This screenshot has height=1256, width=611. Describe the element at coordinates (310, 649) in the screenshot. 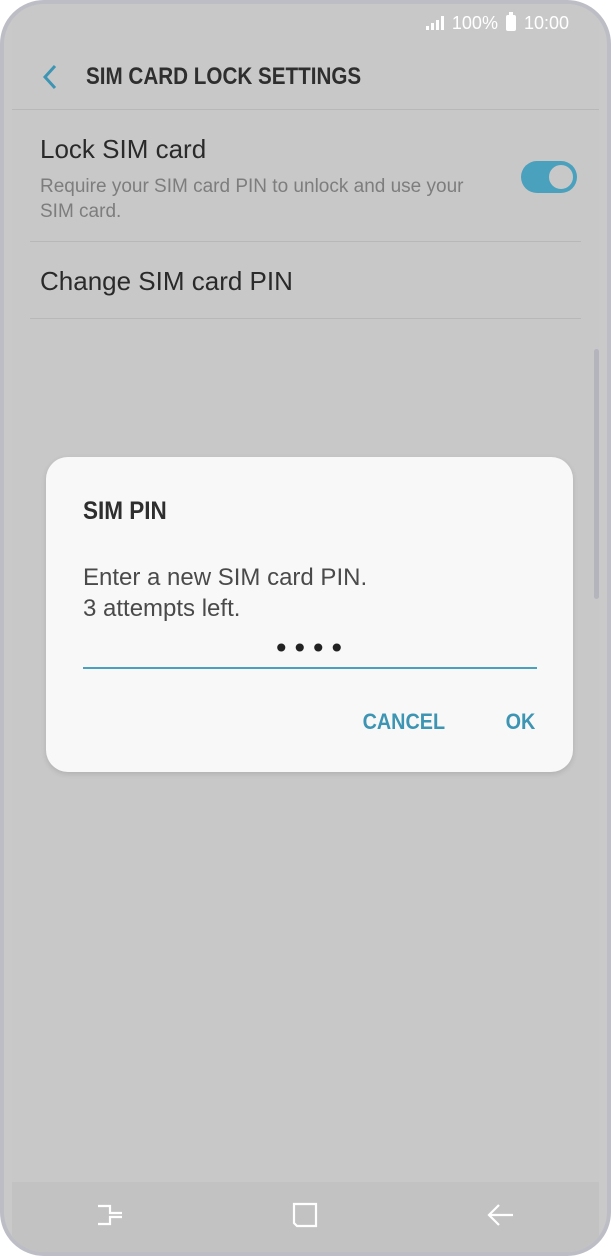

I see `pin-input` at that location.